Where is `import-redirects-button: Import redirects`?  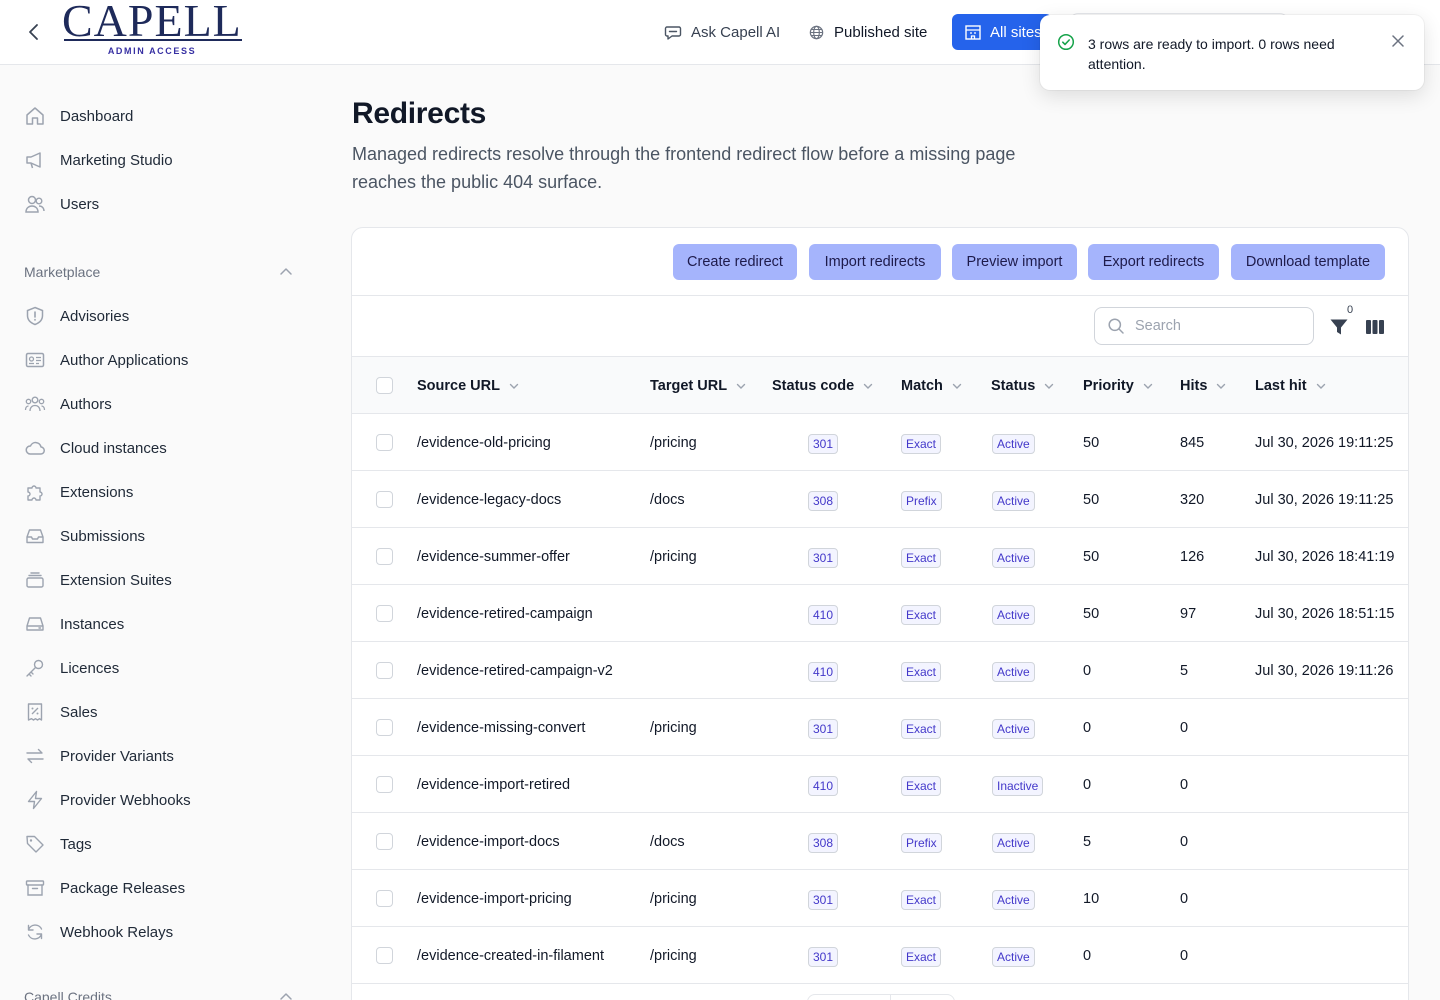 import-redirects-button: Import redirects is located at coordinates (875, 262).